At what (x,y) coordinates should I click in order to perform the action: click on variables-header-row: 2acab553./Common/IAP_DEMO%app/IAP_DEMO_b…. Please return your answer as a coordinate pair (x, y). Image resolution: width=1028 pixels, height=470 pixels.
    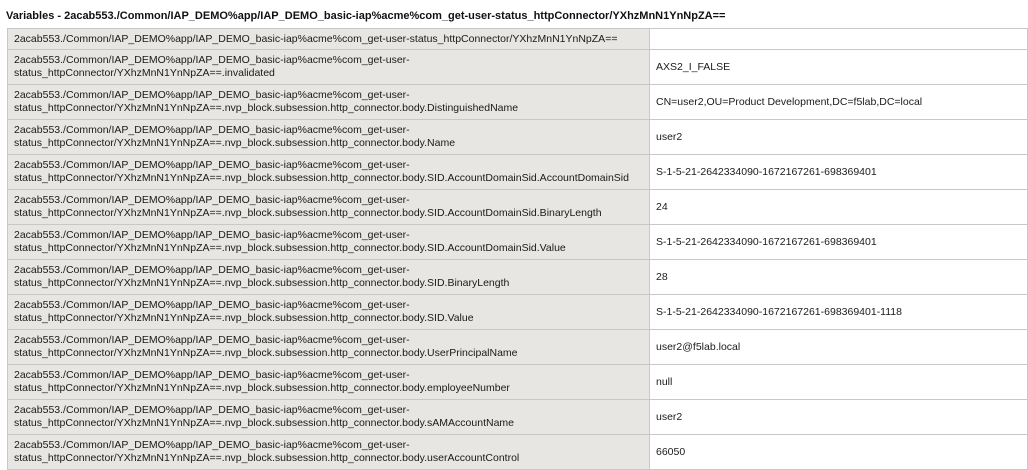
    Looking at the image, I should click on (517, 39).